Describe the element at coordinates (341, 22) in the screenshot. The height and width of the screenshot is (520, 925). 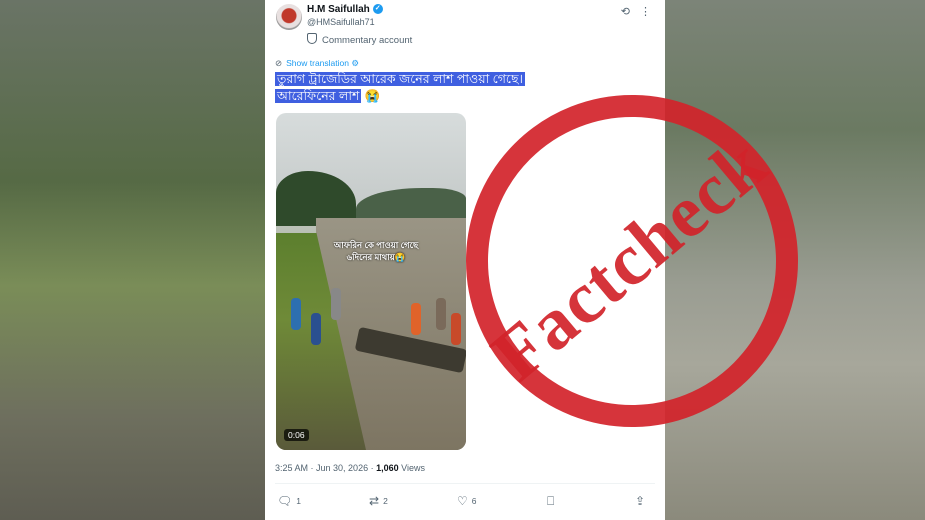
I see `author-handle: @HMSaifullah71` at that location.